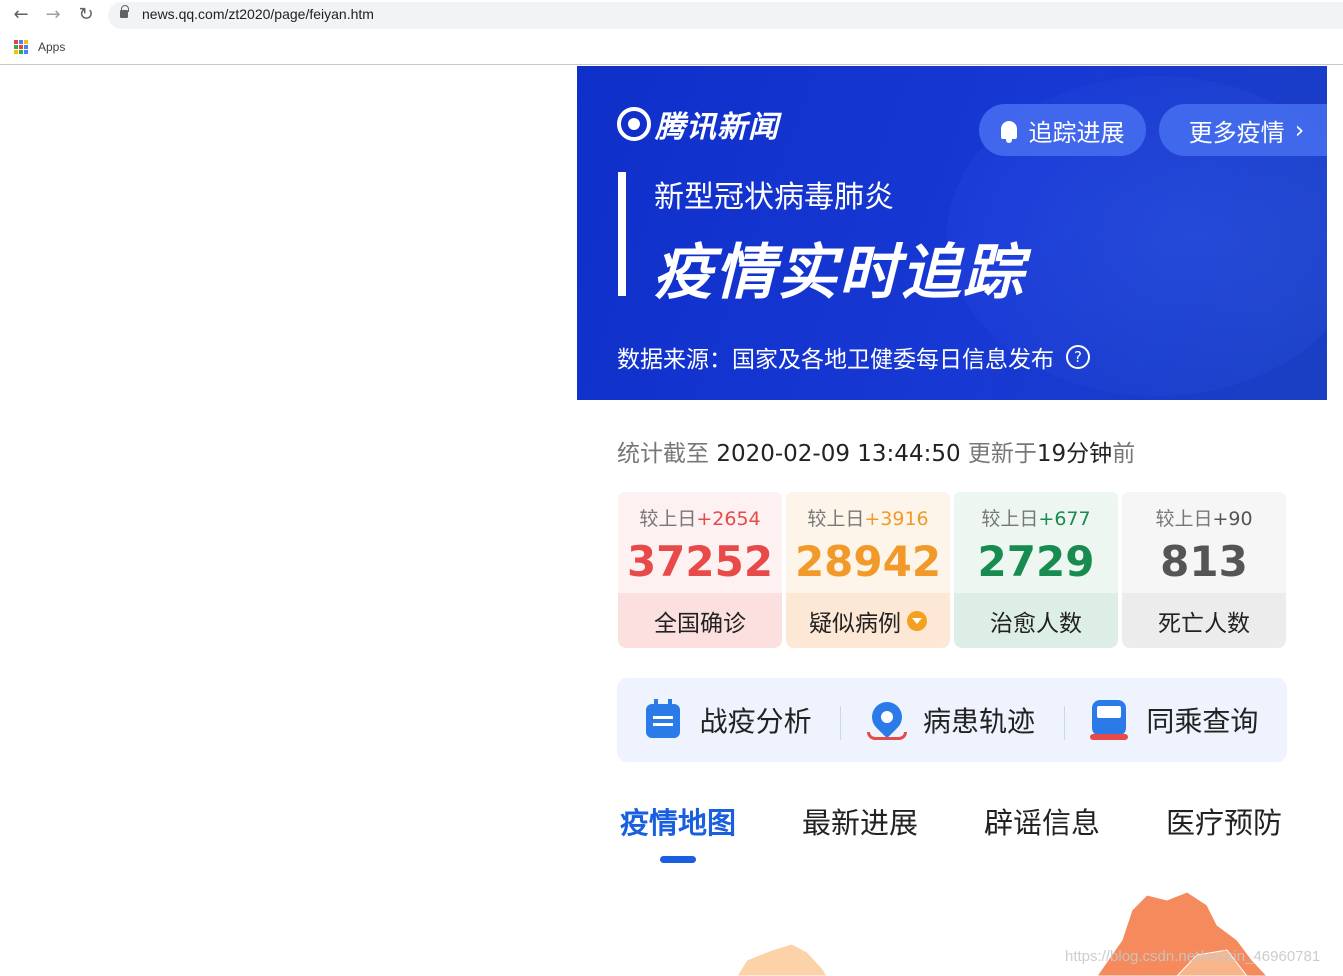 The height and width of the screenshot is (976, 1343). I want to click on content-tabs: 疫情地图 最新进展 辟谣信息 医疗预防, so click(951, 835).